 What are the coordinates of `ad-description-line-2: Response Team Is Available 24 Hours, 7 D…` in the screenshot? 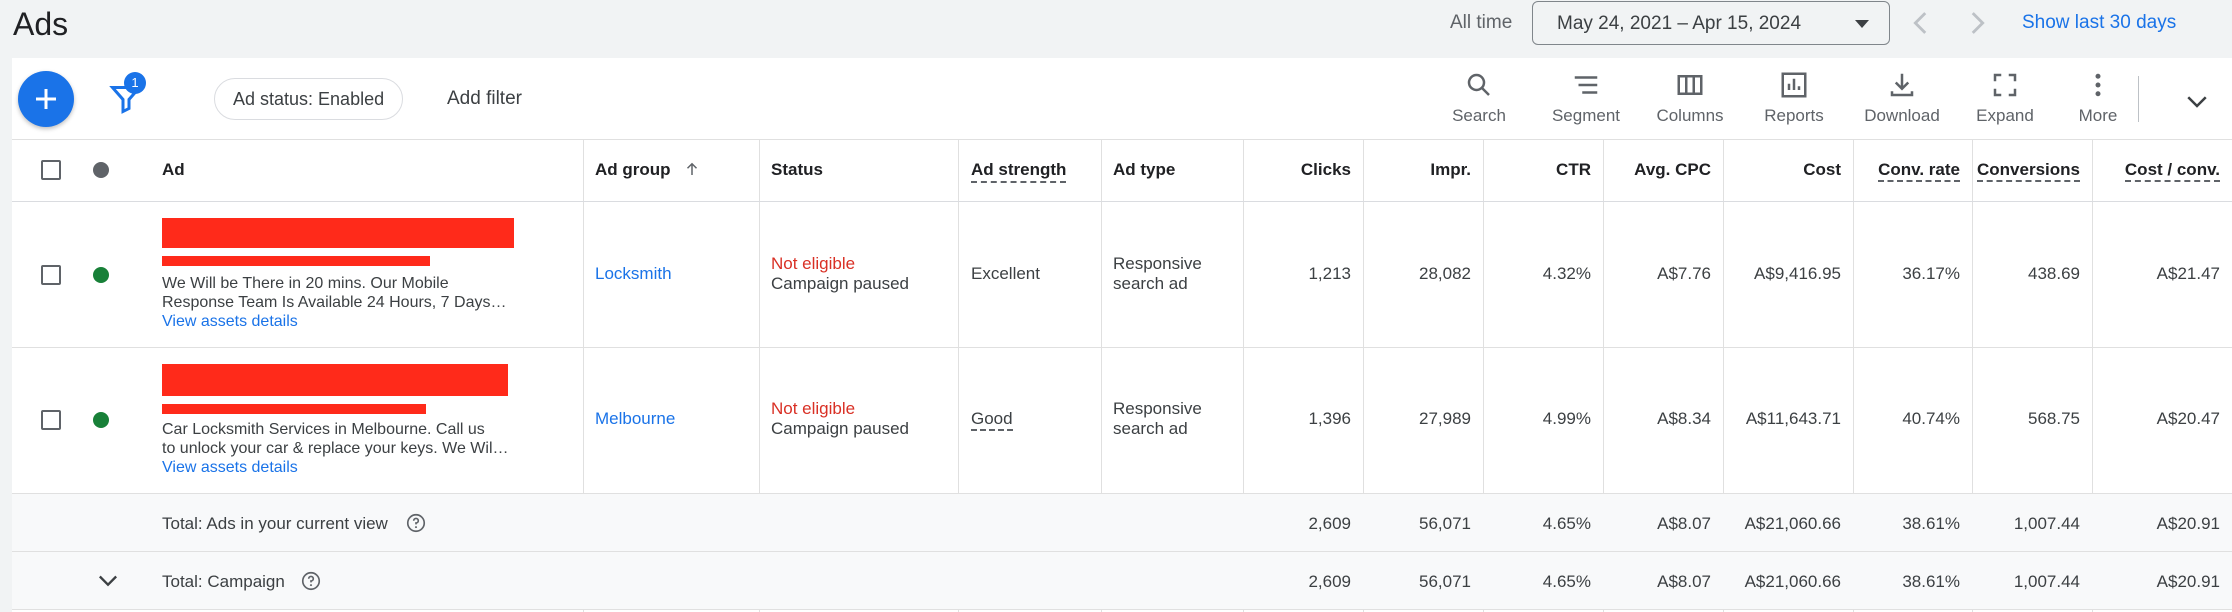 It's located at (334, 302).